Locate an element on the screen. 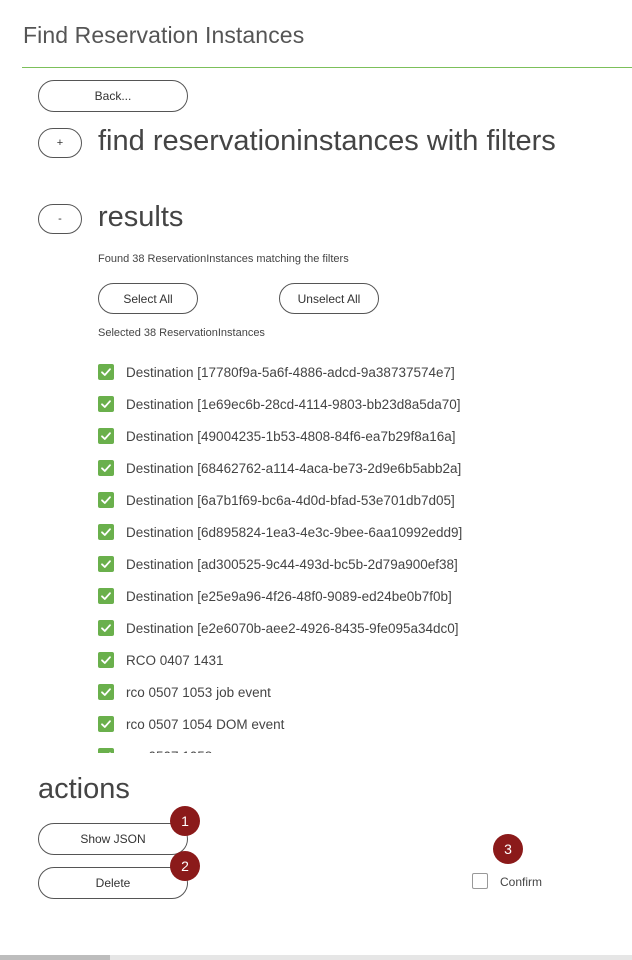  select-all-button: Select All is located at coordinates (148, 298).